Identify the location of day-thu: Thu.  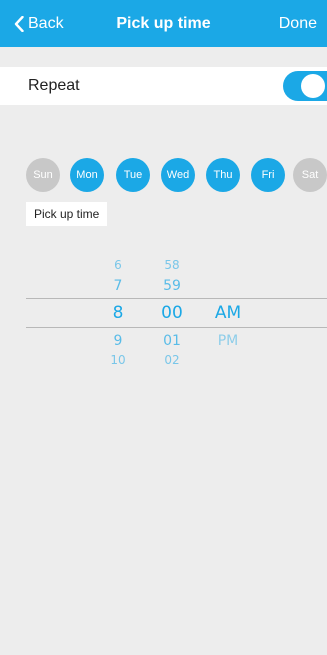
(223, 175).